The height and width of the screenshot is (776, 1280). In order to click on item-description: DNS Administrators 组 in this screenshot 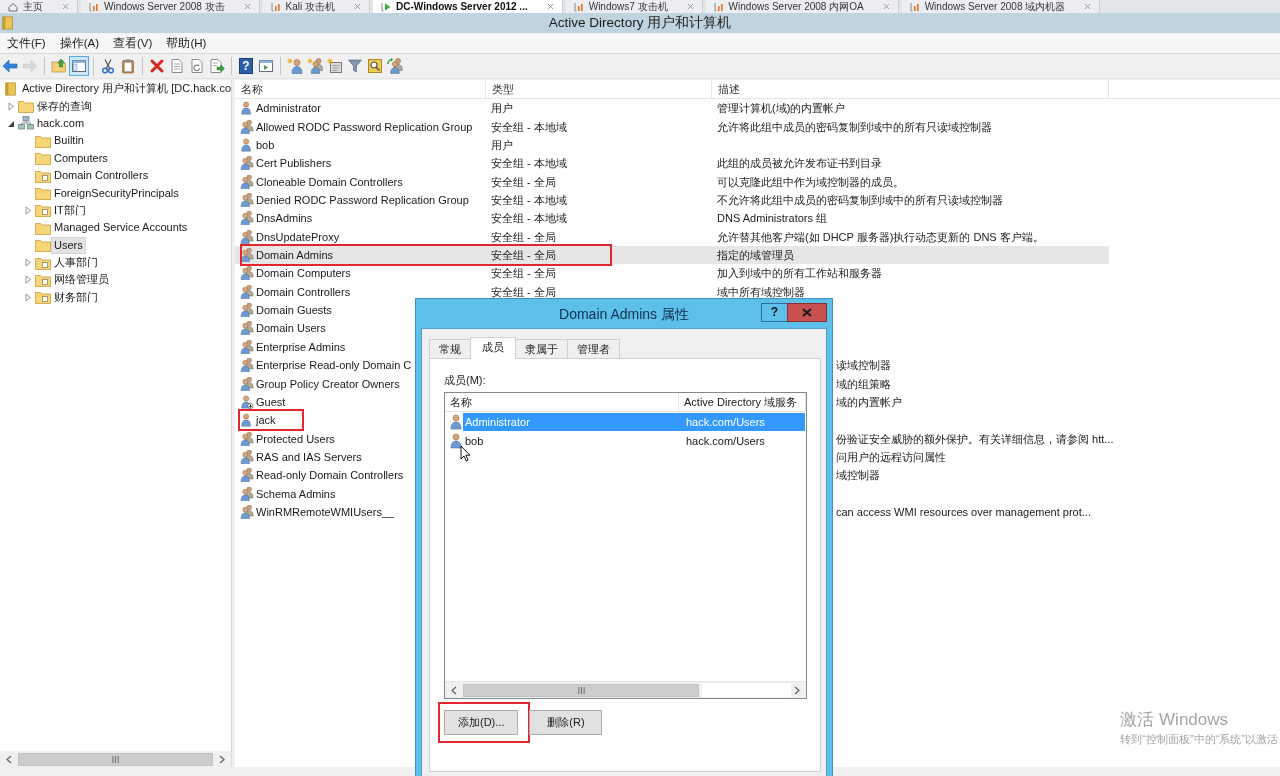, I will do `click(772, 218)`.